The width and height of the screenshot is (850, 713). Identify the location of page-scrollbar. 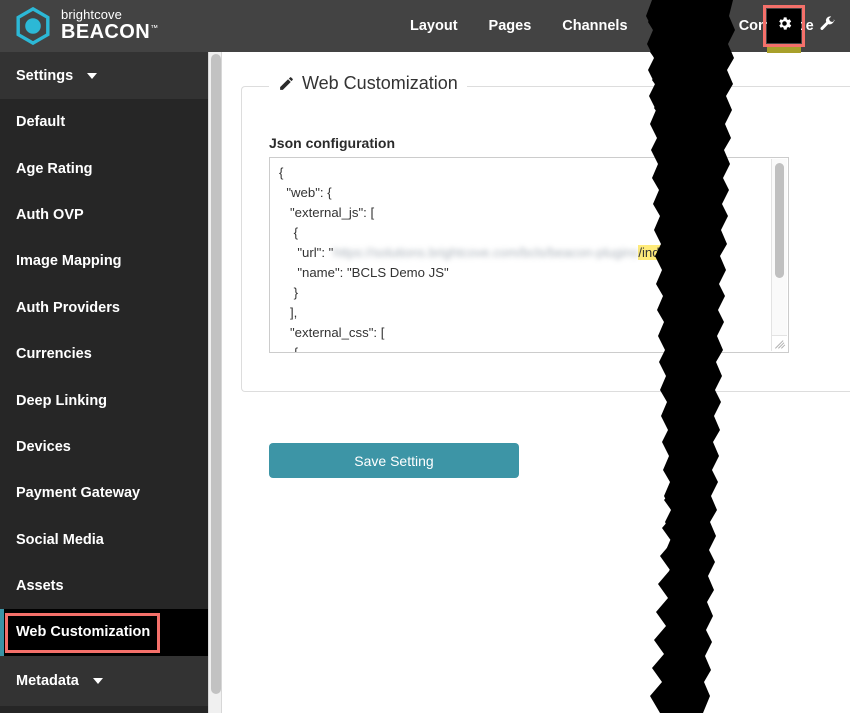
(215, 382).